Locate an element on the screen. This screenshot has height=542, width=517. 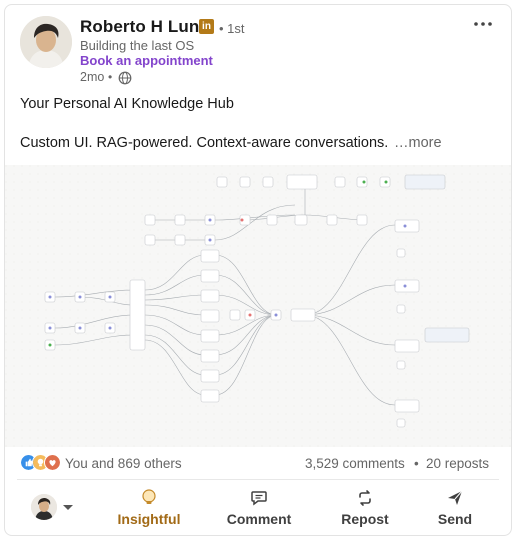
comment-icon is located at coordinates (259, 498).